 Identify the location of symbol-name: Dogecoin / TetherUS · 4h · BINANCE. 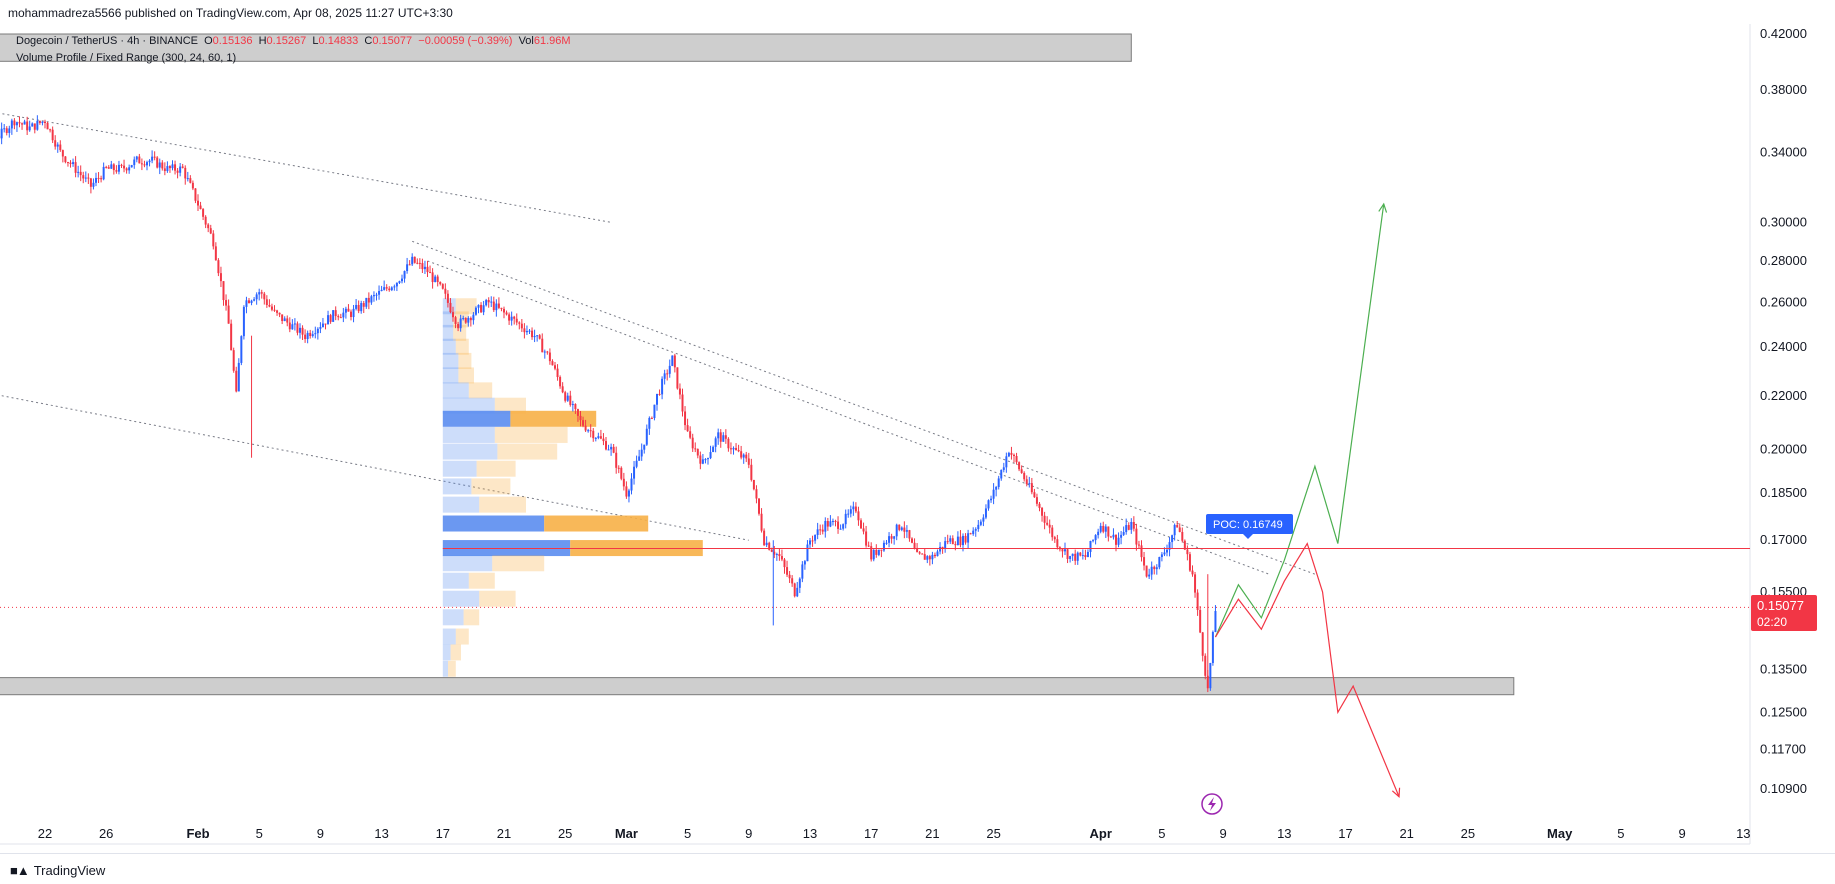
(107, 41).